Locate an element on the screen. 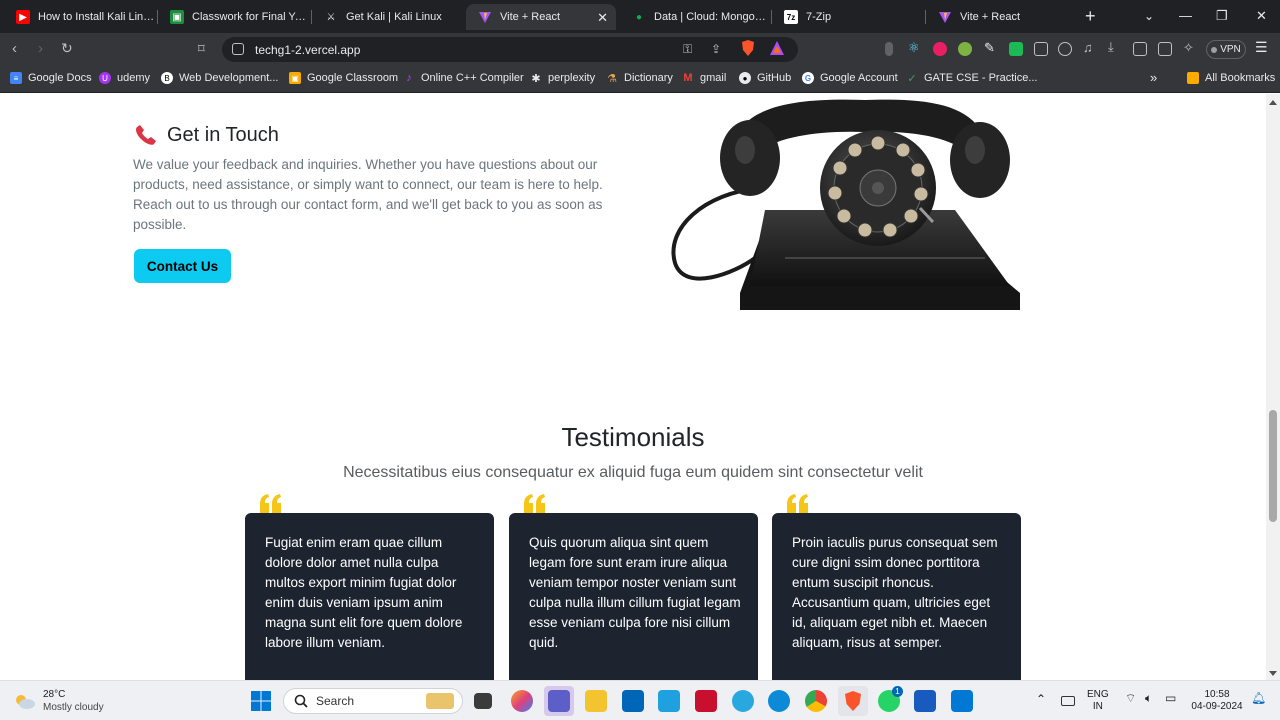  tab-classroom: ▣ Classwork for Final Year C is located at coordinates (234, 17).